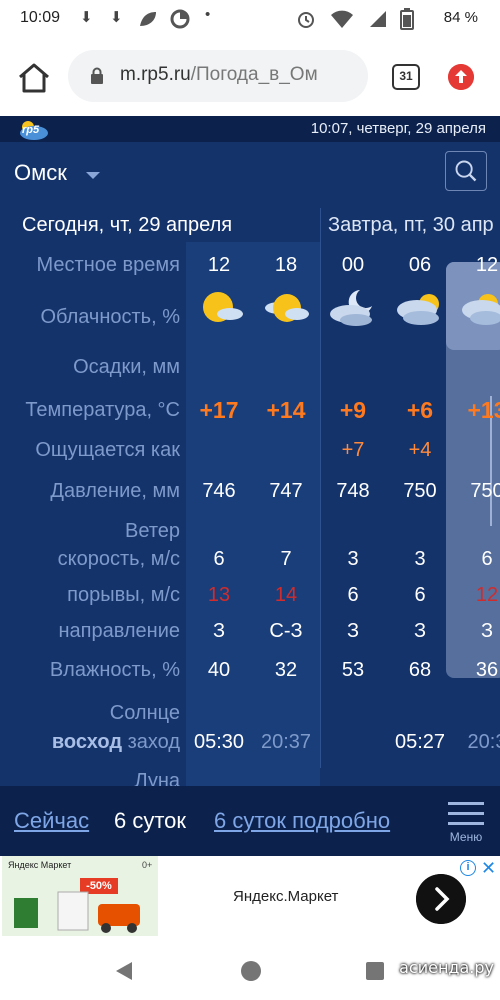  Describe the element at coordinates (180, 19) in the screenshot. I see `data-saver-icon` at that location.